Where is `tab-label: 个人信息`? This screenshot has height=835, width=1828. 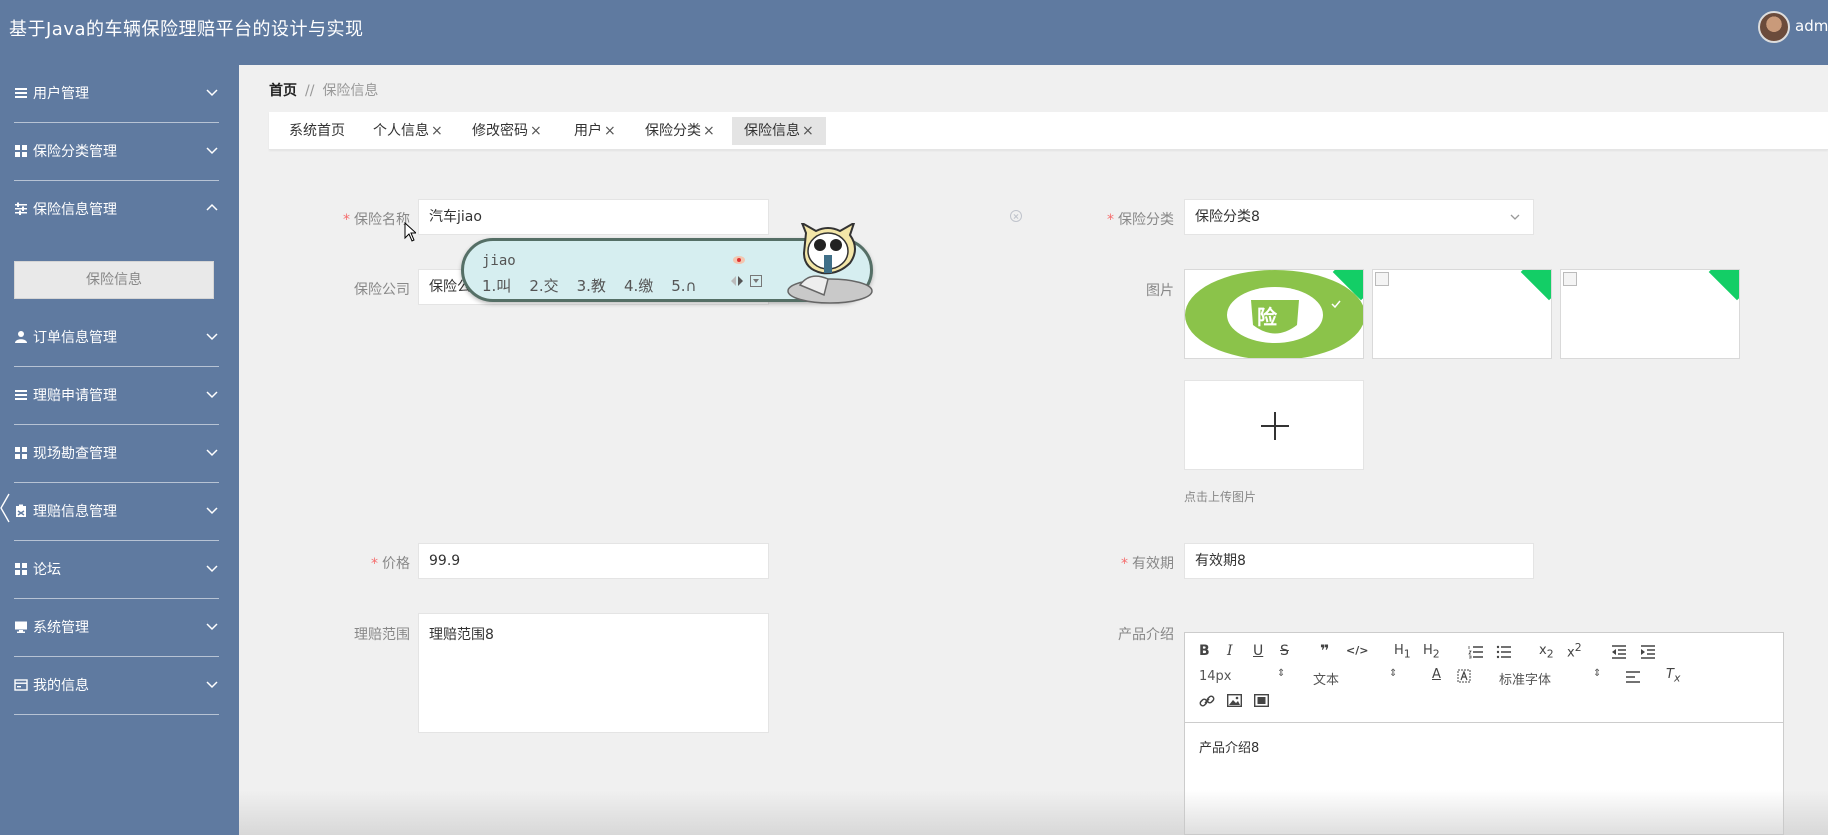
tab-label: 个人信息 is located at coordinates (401, 131).